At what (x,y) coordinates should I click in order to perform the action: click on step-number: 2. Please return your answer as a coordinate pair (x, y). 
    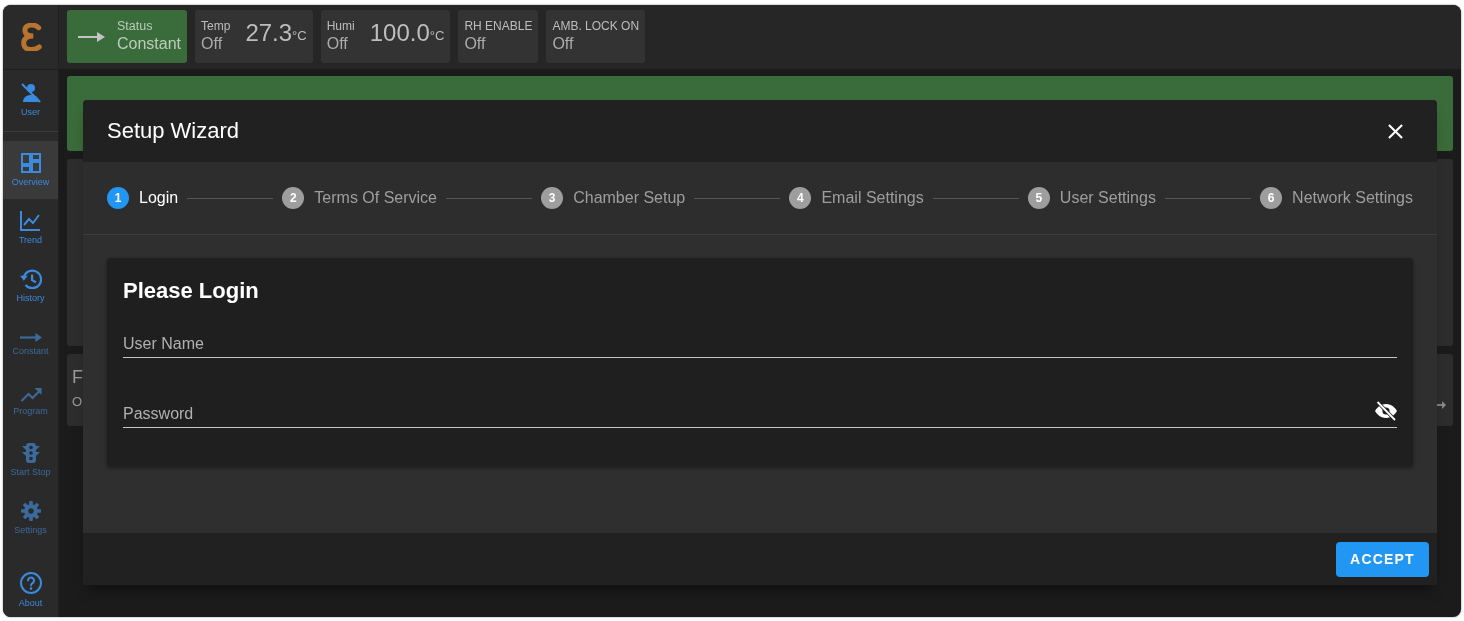
    Looking at the image, I should click on (293, 198).